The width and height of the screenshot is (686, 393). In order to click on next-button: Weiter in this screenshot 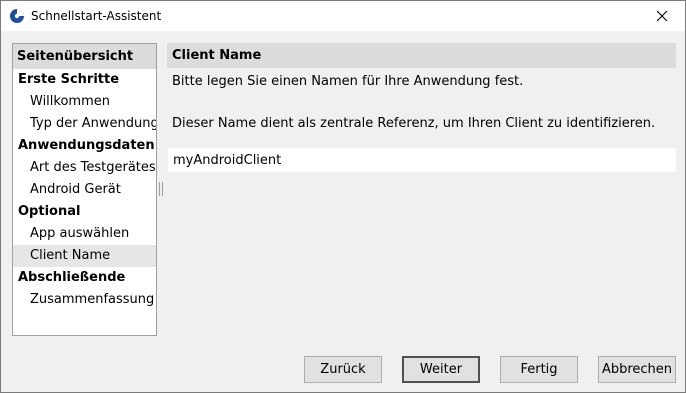, I will do `click(441, 369)`.